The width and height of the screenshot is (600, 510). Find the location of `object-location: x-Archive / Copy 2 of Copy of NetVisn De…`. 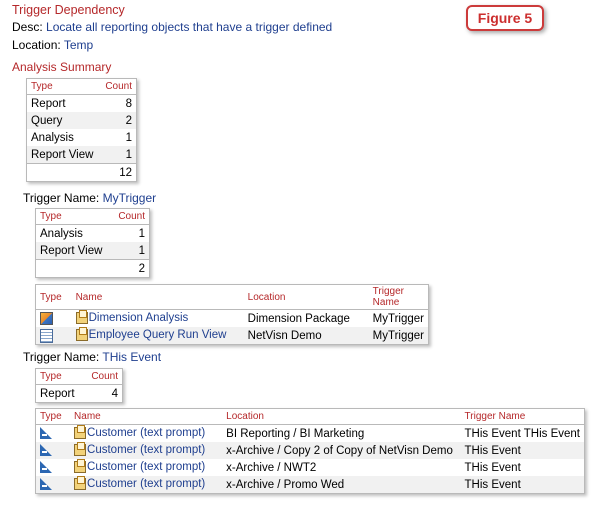

object-location: x-Archive / Copy 2 of Copy of NetVisn De… is located at coordinates (341, 450).